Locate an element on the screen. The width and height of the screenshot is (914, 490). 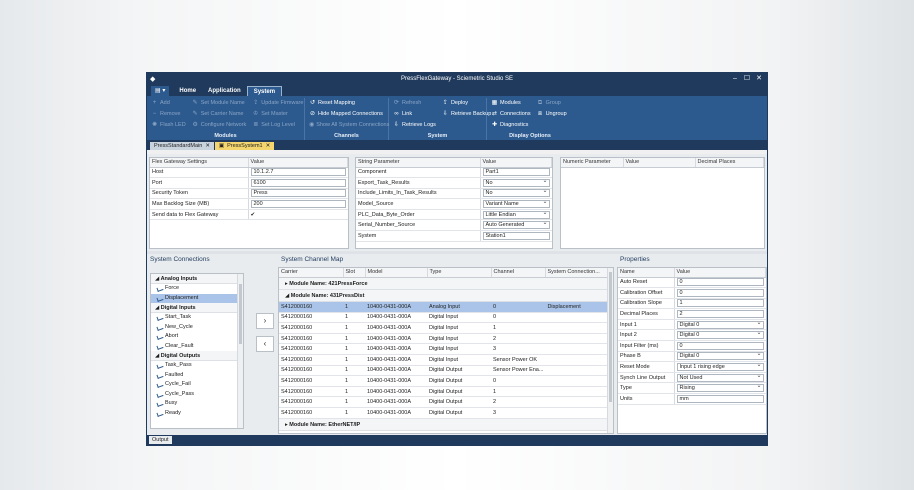
update-firmware-button: ⇪ Update Firmware is located at coordinates (277, 103).